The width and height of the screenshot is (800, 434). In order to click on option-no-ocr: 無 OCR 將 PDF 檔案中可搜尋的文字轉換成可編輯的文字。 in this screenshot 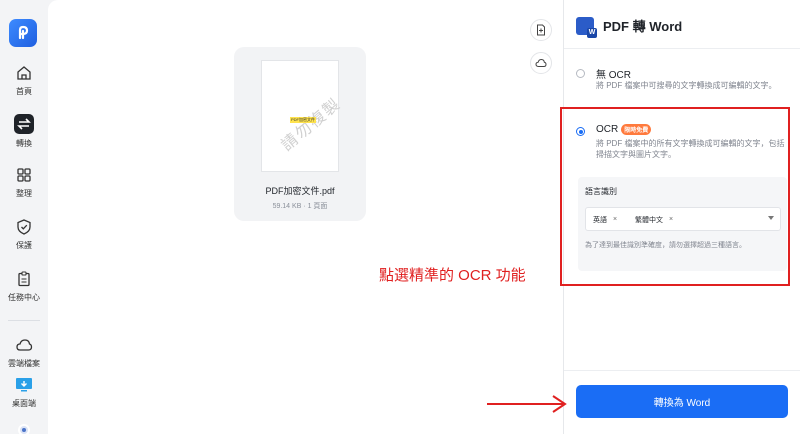, I will do `click(683, 87)`.